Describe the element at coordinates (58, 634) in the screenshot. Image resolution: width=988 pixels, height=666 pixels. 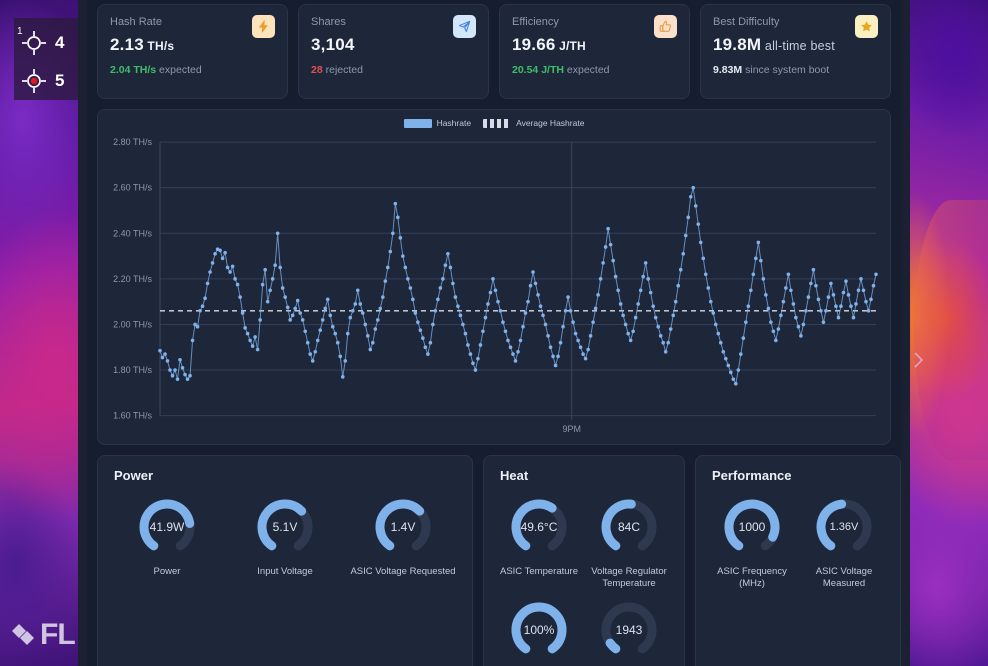
I see `flir-wordmark: FL` at that location.